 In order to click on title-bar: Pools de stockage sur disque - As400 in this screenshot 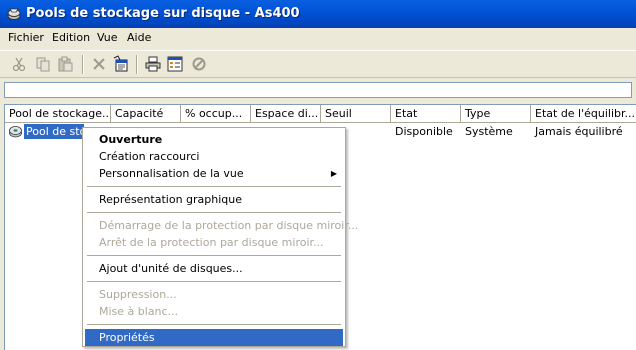, I will do `click(318, 14)`.